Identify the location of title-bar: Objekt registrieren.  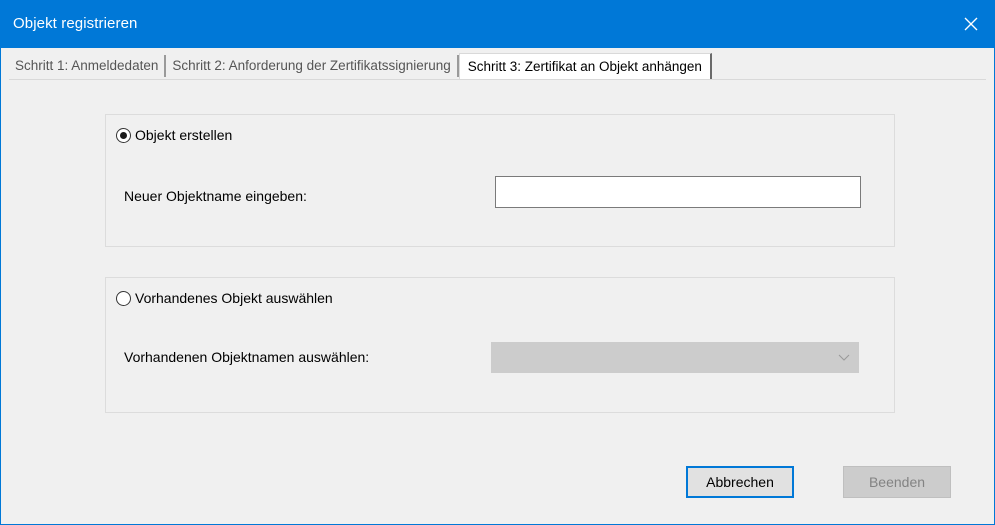
(497, 24).